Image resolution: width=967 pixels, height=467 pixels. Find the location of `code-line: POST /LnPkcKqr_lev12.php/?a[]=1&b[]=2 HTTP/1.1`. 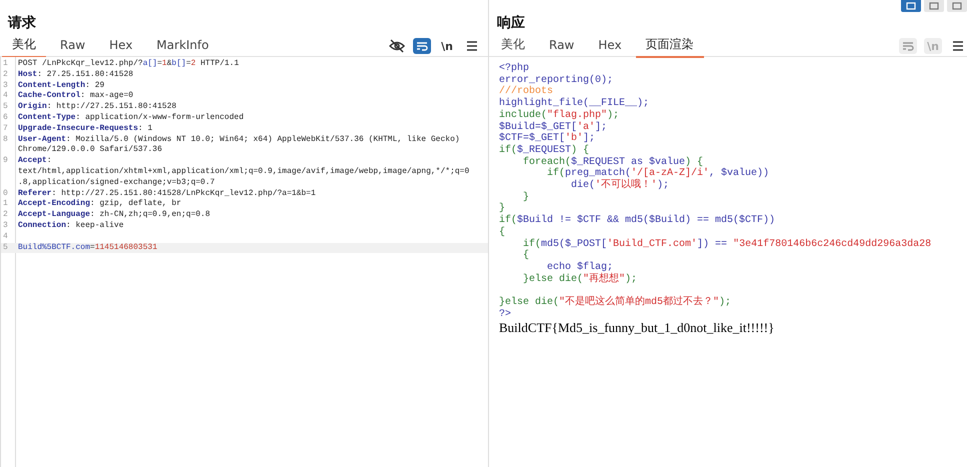

code-line: POST /LnPkcKqr_lev12.php/?a[]=1&b[]=2 HTTP/1.1 is located at coordinates (128, 64).